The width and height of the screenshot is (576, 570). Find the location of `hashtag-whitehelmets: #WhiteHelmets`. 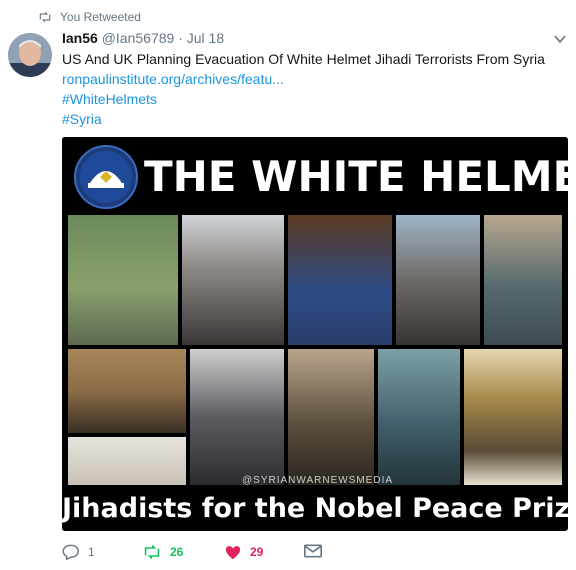

hashtag-whitehelmets: #WhiteHelmets is located at coordinates (303, 99).